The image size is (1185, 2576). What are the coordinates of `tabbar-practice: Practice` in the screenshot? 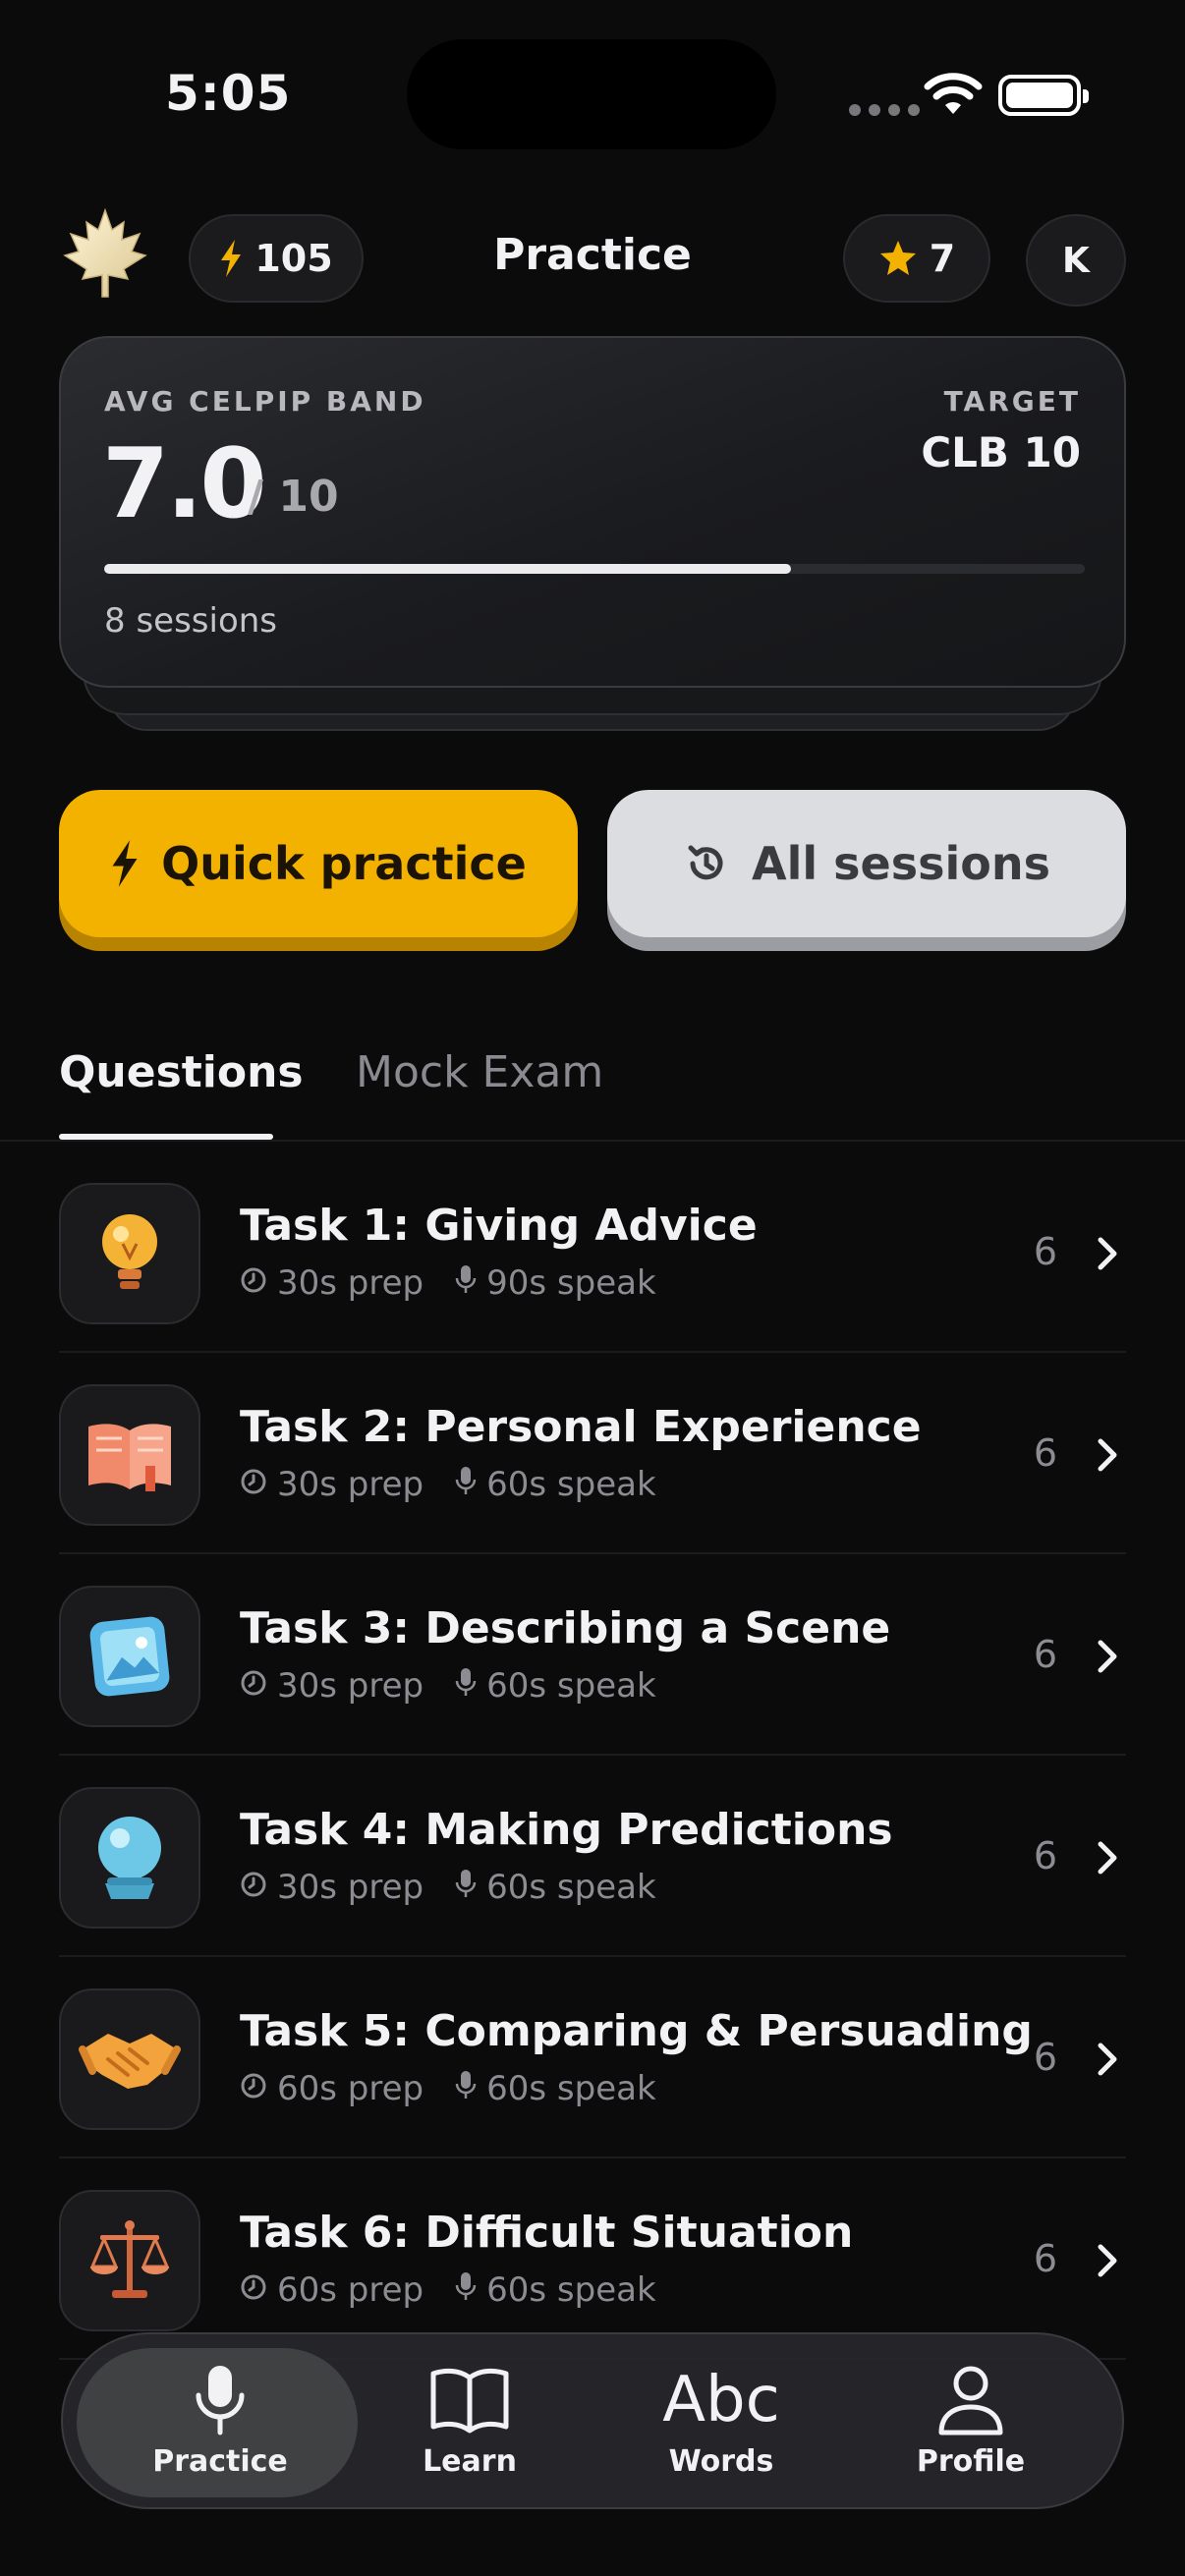 It's located at (220, 2421).